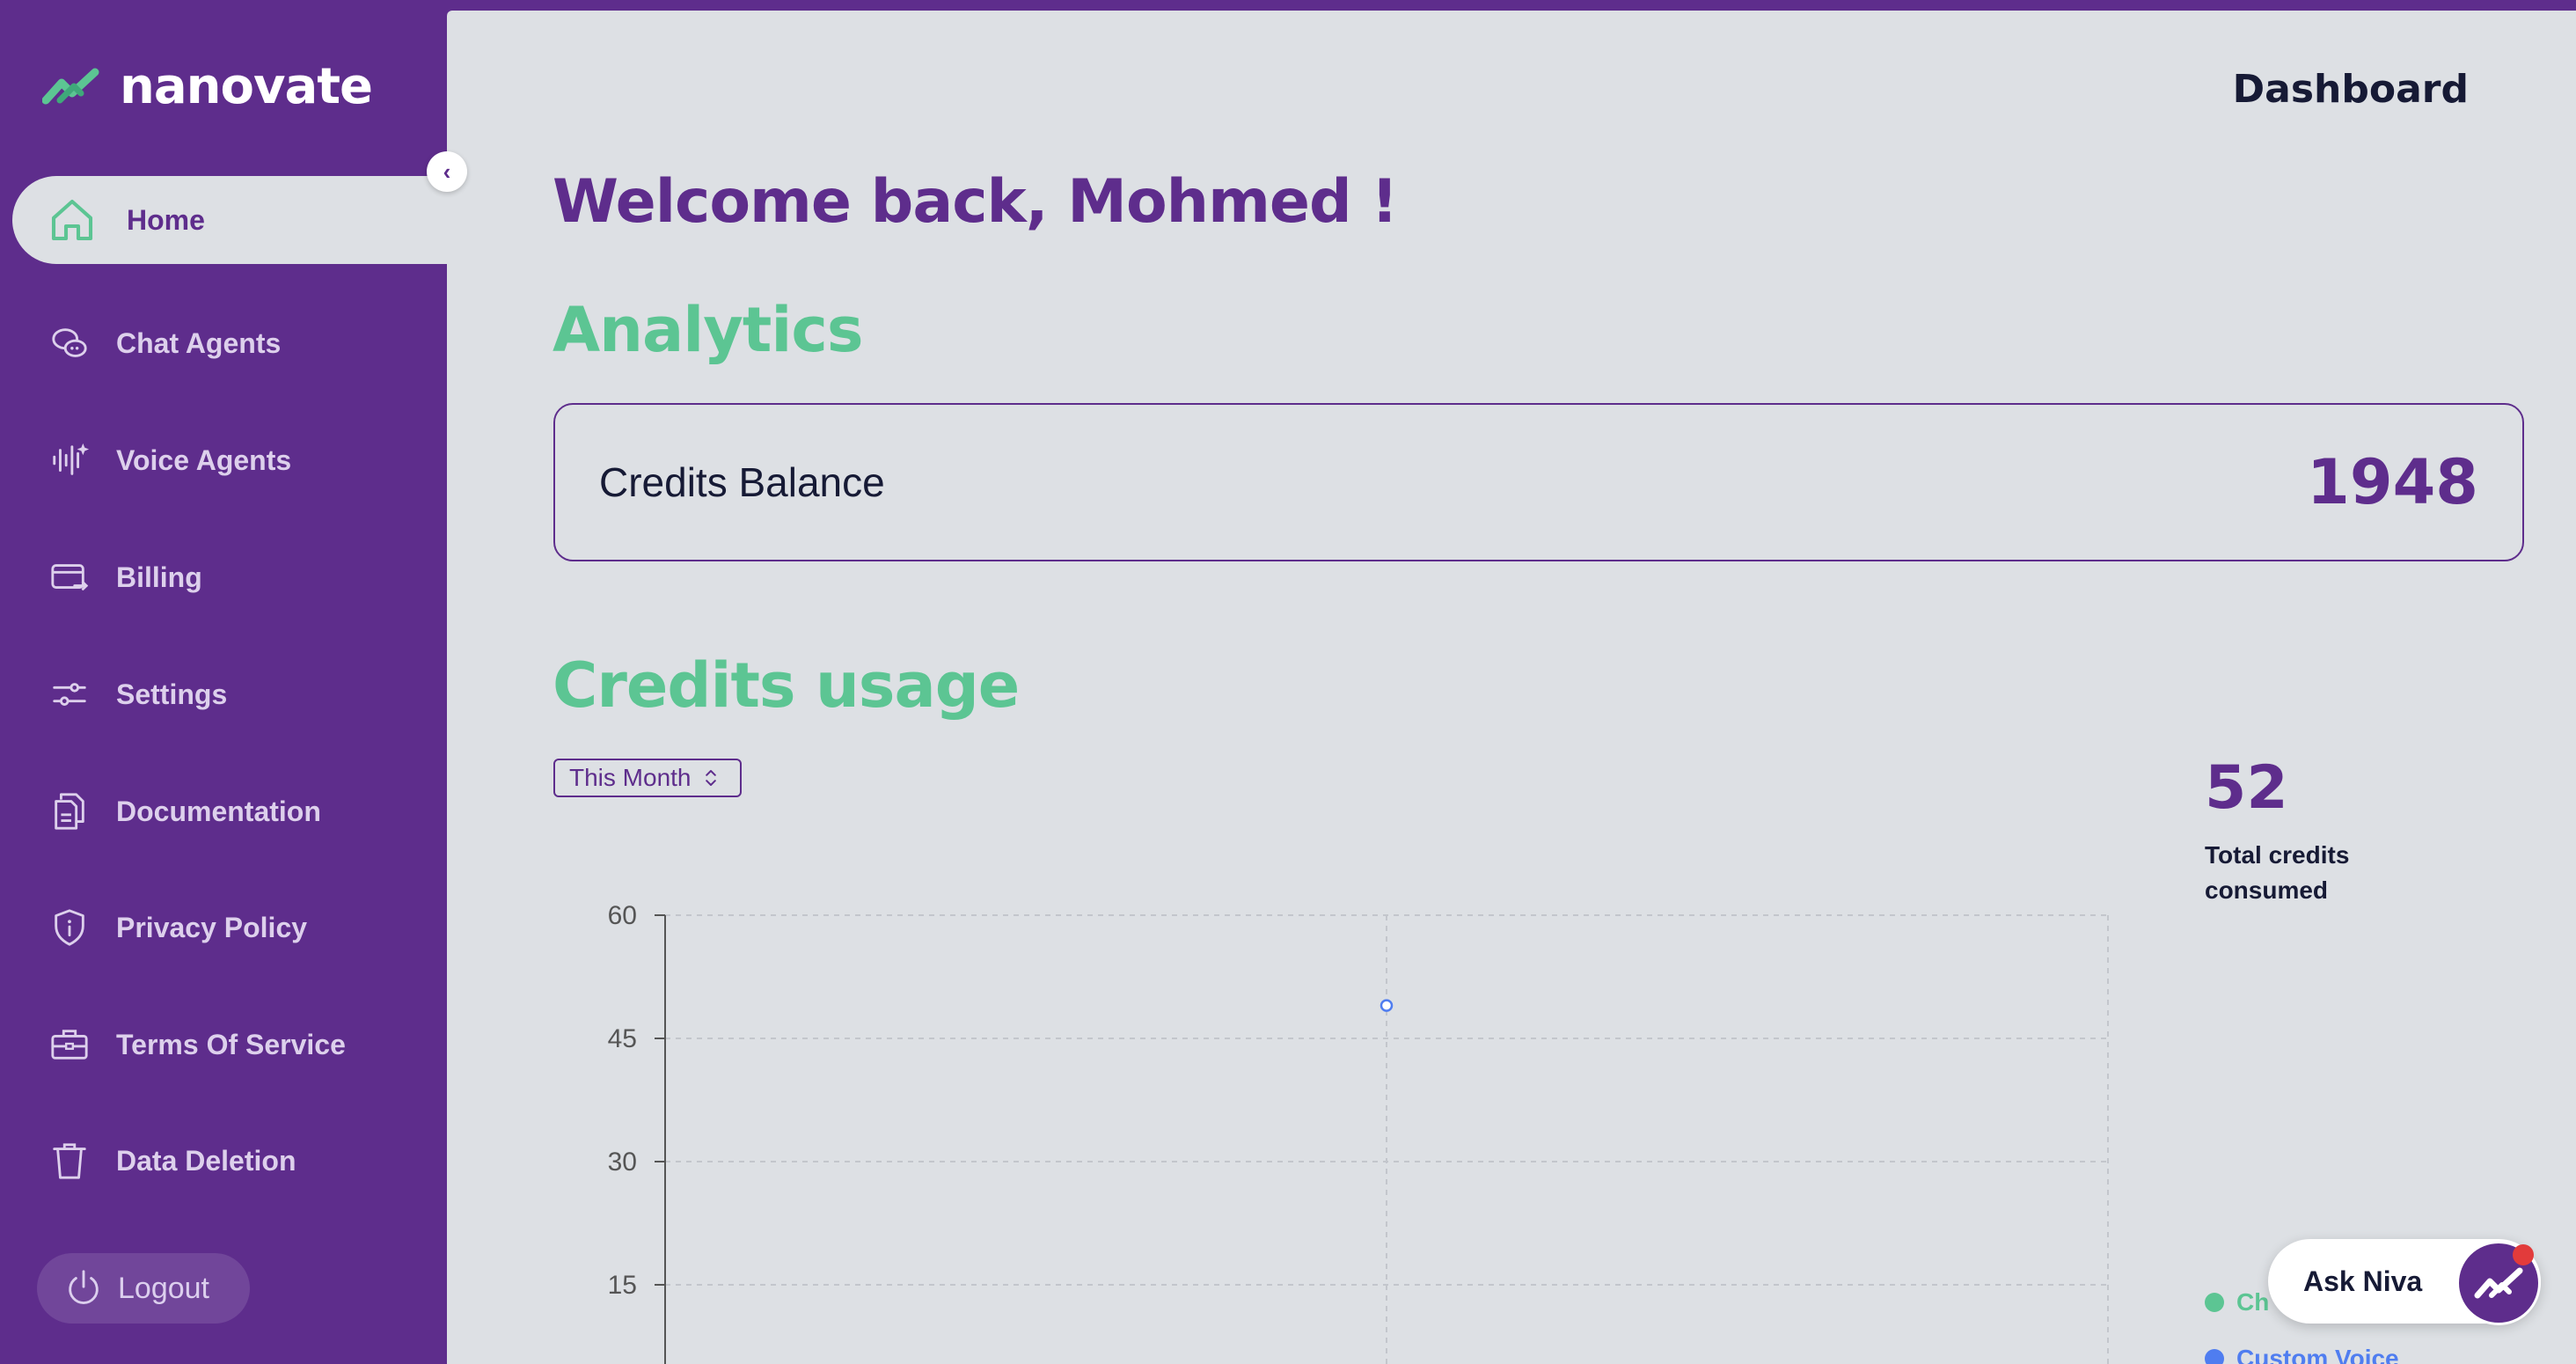 This screenshot has width=2576, height=1364. Describe the element at coordinates (2523, 1255) in the screenshot. I see `notification-badge` at that location.